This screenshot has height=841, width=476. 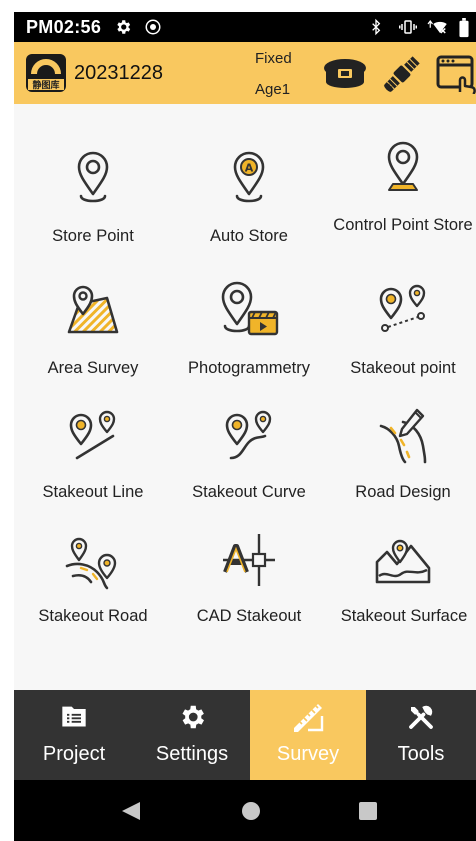 What do you see at coordinates (401, 589) in the screenshot?
I see `grid-item-stakeout-surface: Stakeout Surface` at bounding box center [401, 589].